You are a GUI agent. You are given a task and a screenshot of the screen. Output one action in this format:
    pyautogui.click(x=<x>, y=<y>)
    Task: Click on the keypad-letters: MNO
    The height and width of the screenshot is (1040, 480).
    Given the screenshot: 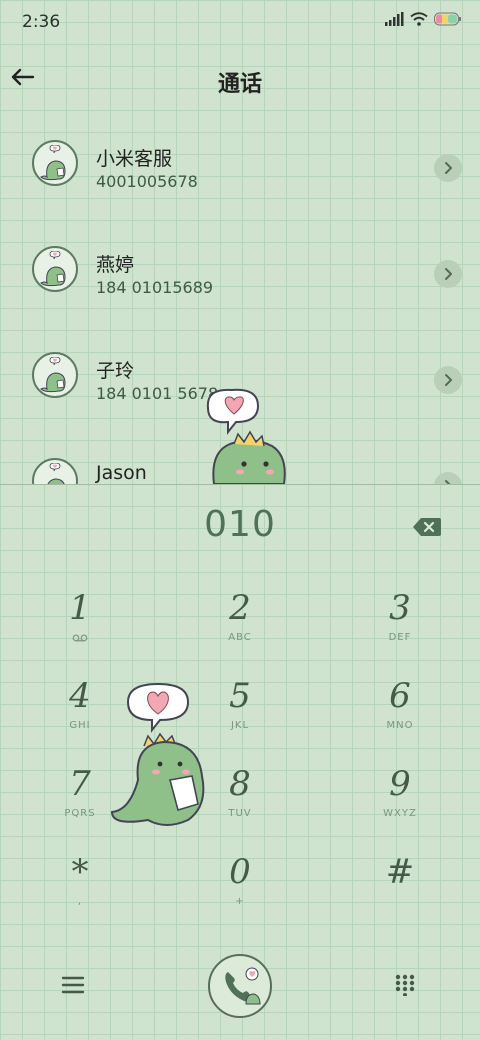 What is the action you would take?
    pyautogui.click(x=400, y=725)
    